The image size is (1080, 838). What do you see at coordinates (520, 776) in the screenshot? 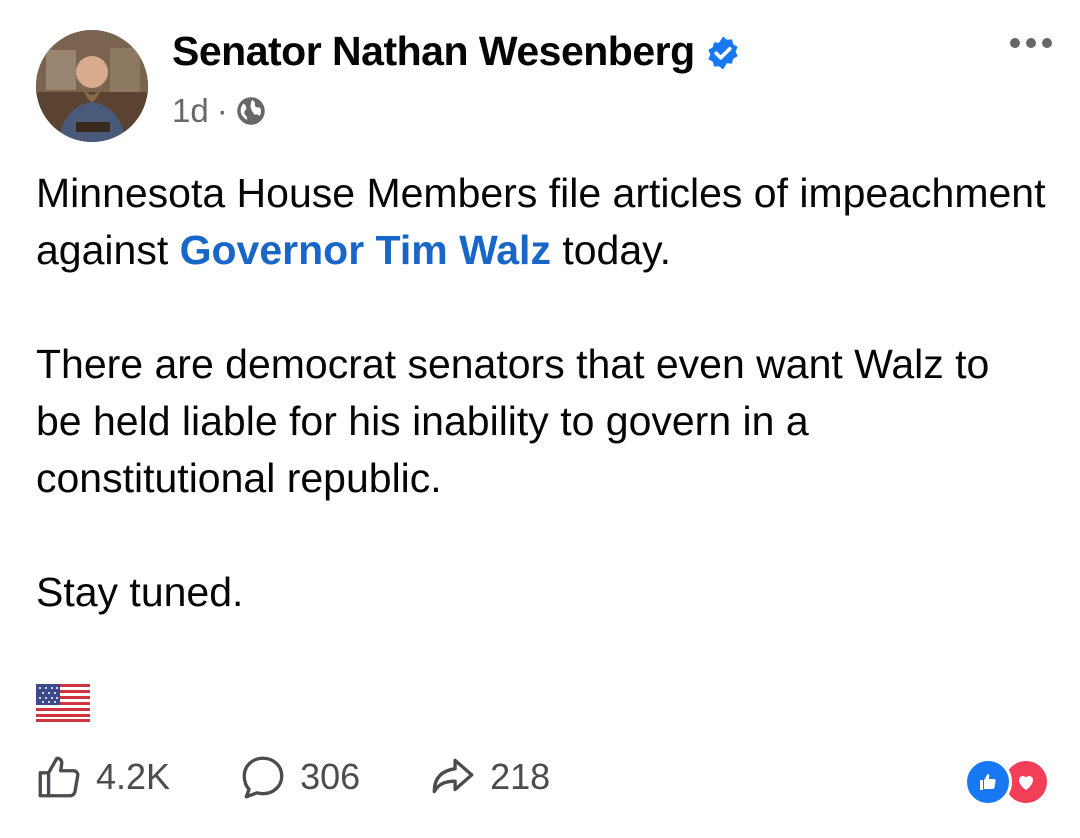
I see `share-count: 218` at bounding box center [520, 776].